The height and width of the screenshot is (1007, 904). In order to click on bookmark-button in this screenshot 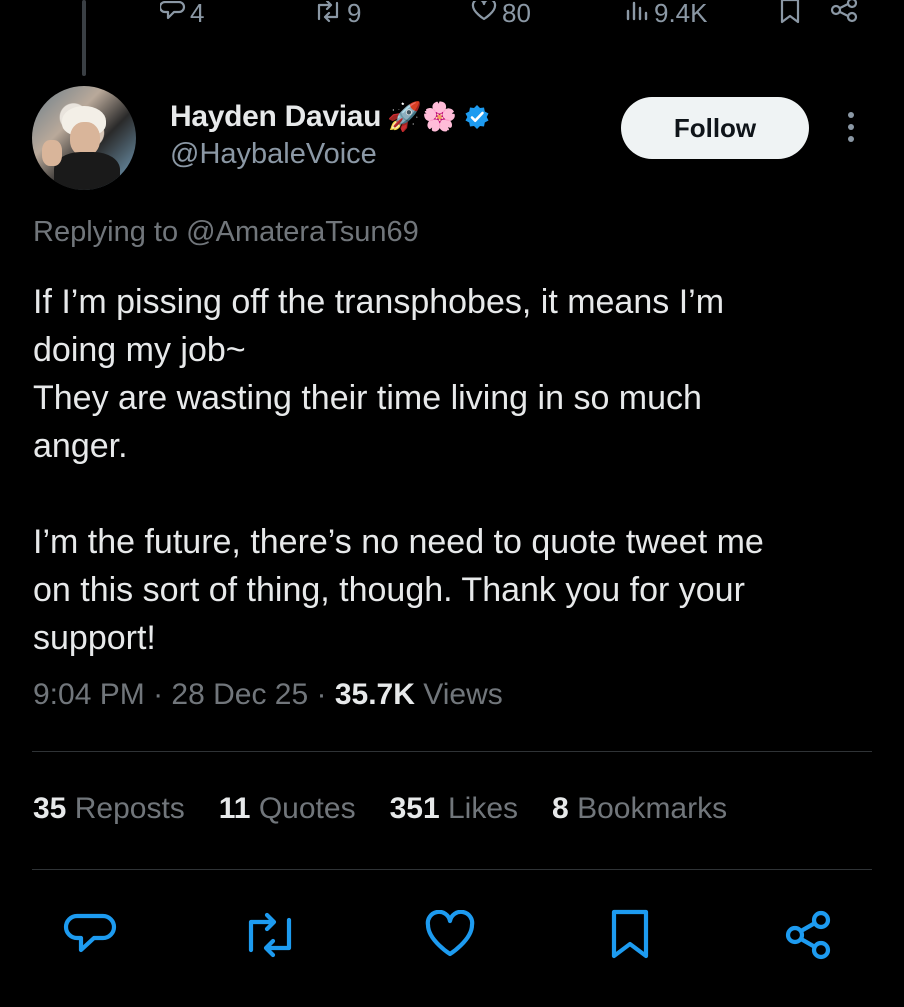, I will do `click(630, 935)`.